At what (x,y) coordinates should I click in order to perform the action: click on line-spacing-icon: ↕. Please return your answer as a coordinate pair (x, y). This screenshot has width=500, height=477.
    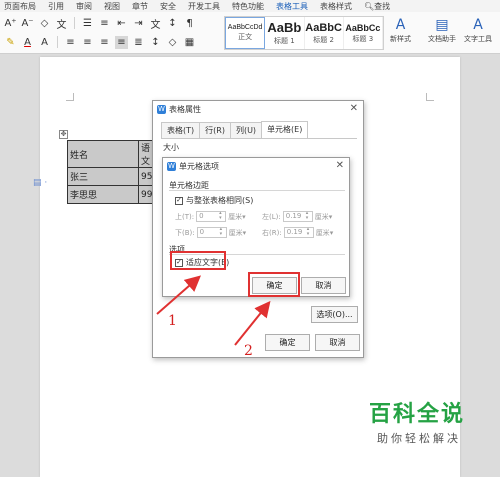
    Looking at the image, I should click on (155, 42).